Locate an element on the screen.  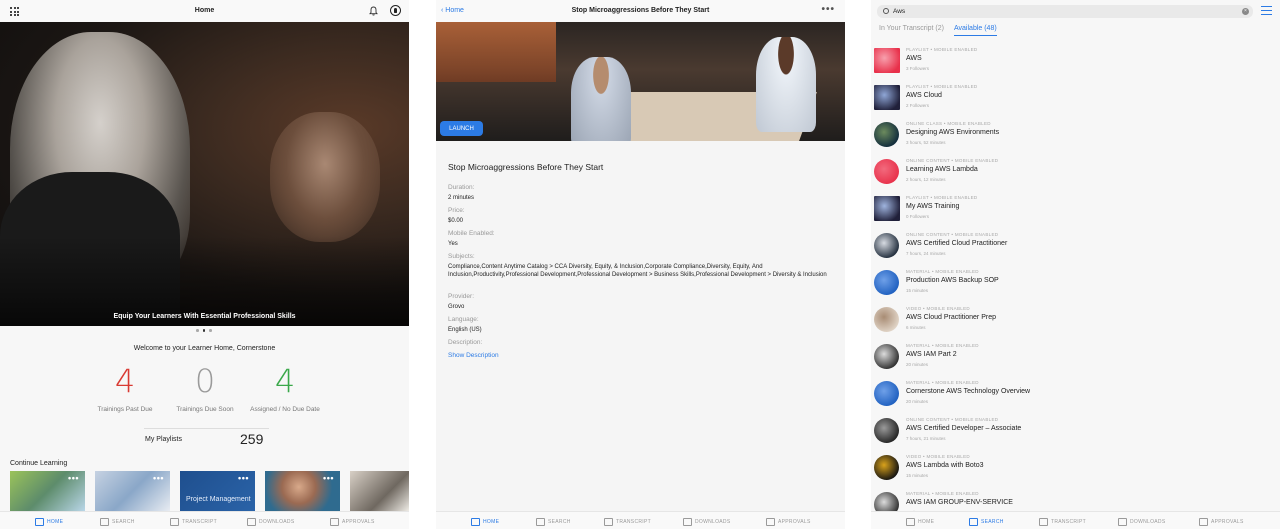
stat-no-due-date: 4 Assigned / No Due Date is located at coordinates (285, 387).